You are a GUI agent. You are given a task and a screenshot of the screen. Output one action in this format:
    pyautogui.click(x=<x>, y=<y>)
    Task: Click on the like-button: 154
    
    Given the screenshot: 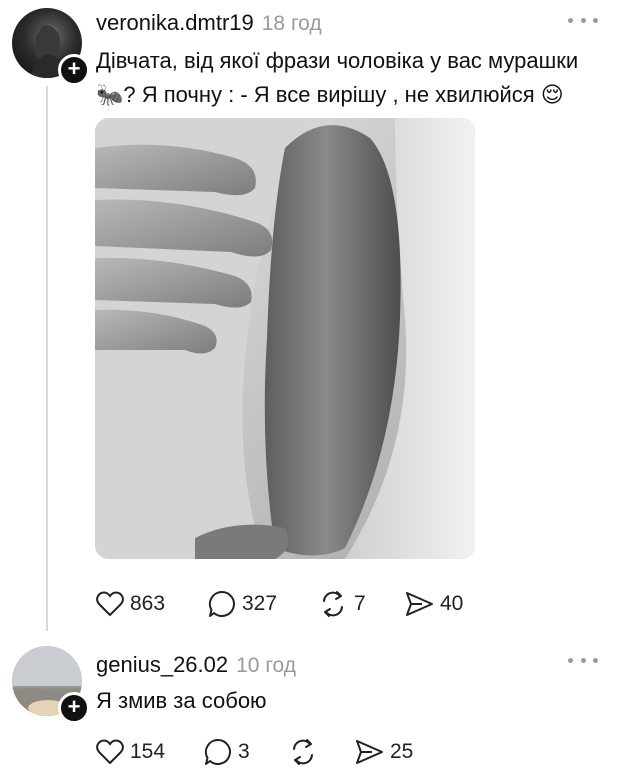 What is the action you would take?
    pyautogui.click(x=150, y=752)
    